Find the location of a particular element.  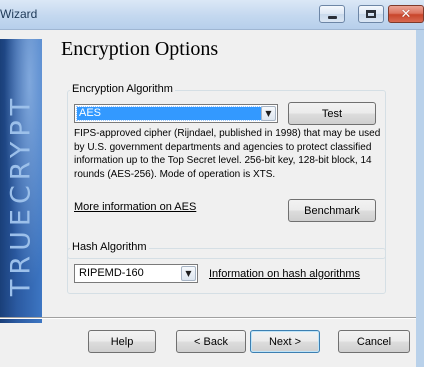

minimize-icon is located at coordinates (332, 17).